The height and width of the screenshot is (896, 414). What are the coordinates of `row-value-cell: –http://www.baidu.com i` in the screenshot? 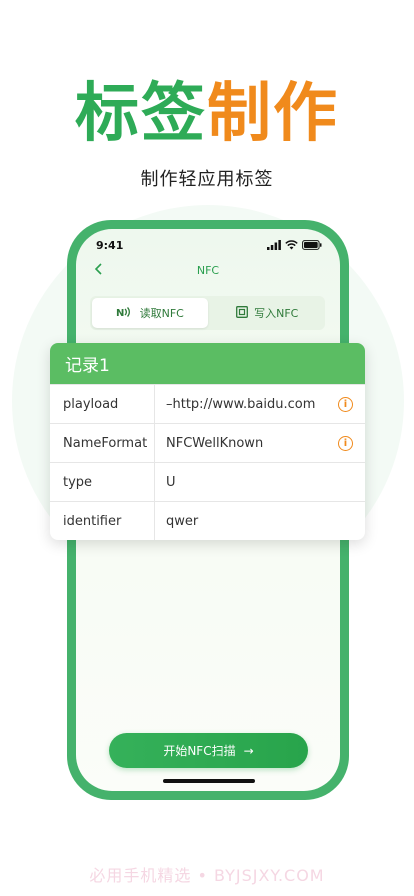 It's located at (260, 404).